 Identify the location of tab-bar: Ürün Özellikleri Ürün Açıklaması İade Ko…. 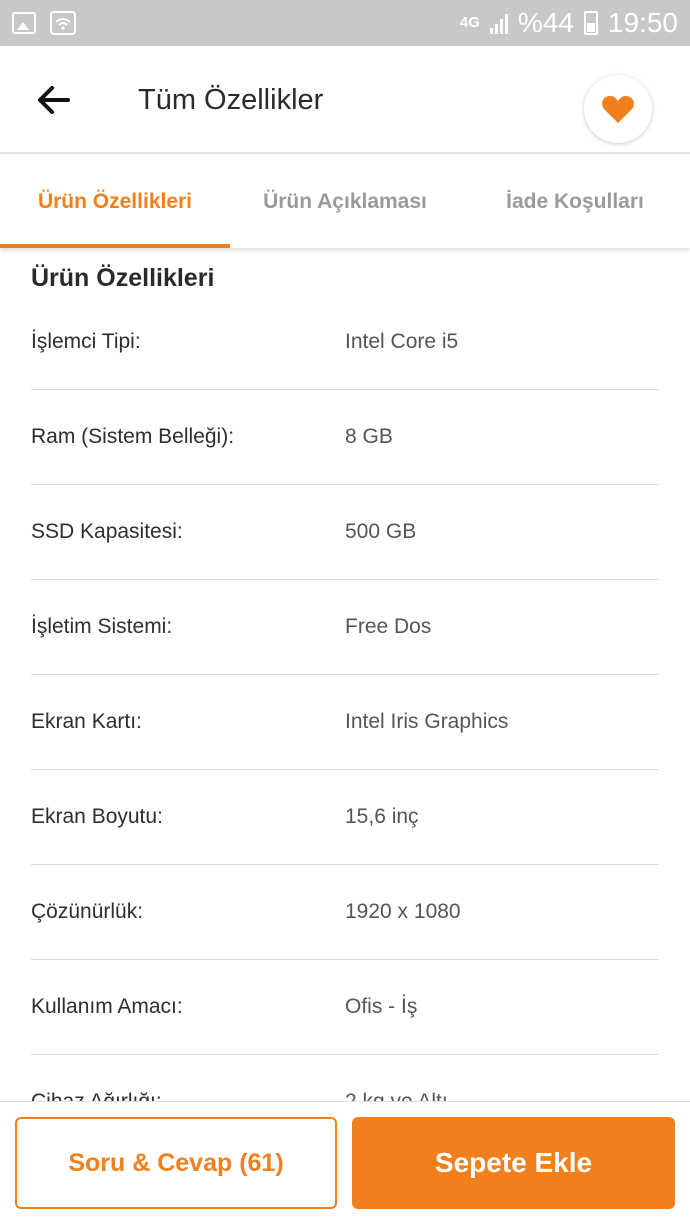
(345, 202).